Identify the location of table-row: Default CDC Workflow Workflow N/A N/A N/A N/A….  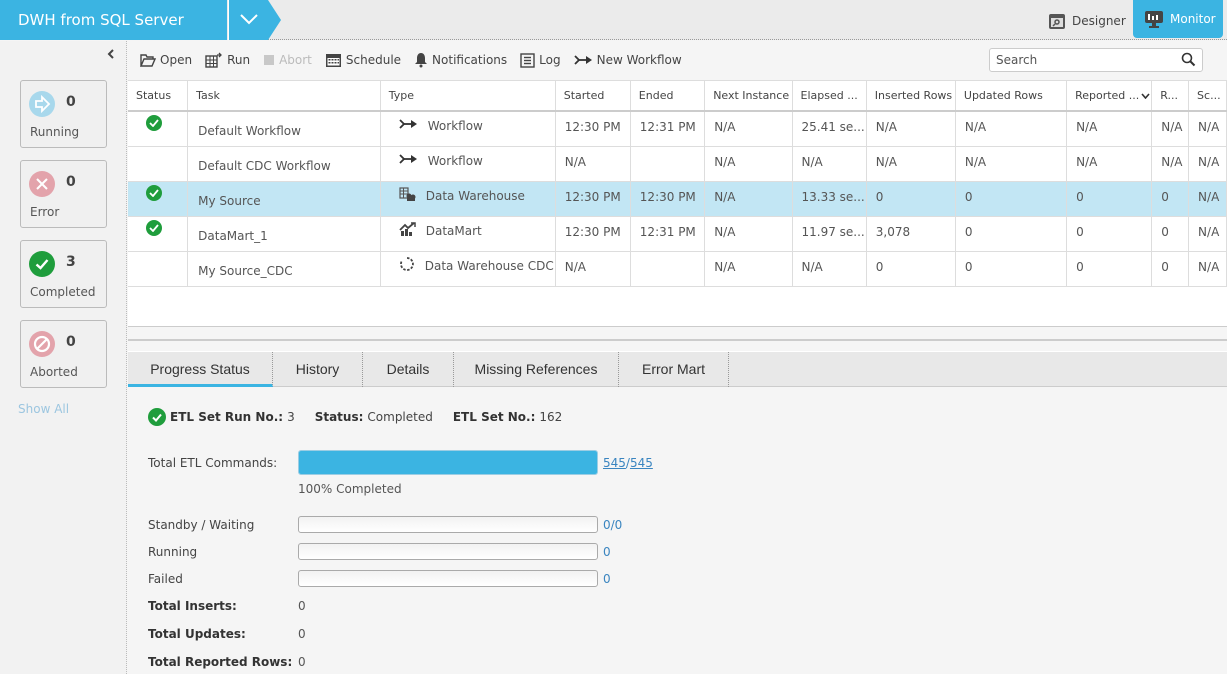
(677, 164).